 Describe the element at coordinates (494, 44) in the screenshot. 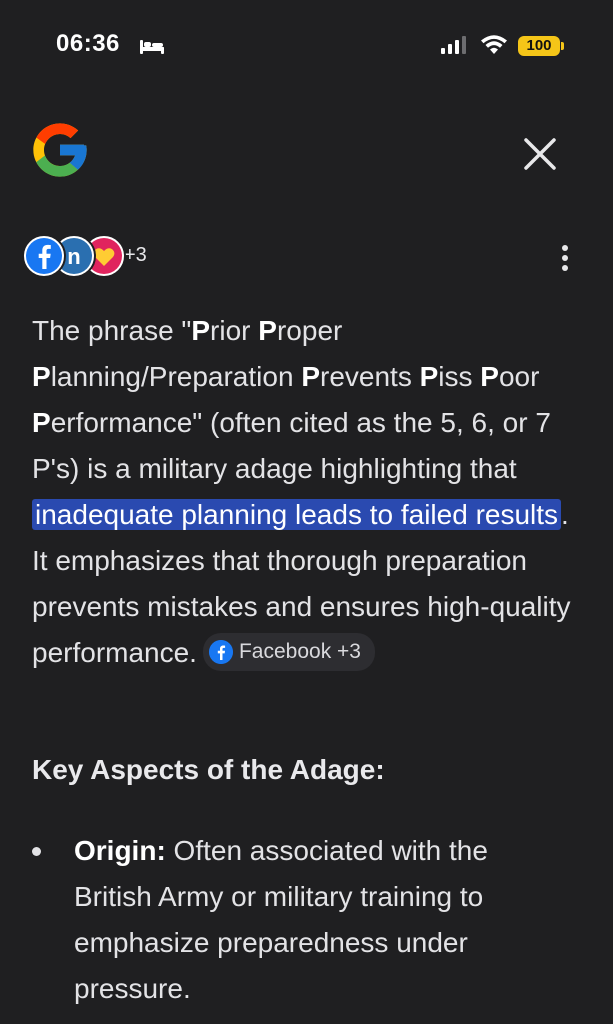

I see `wifi-icon` at that location.